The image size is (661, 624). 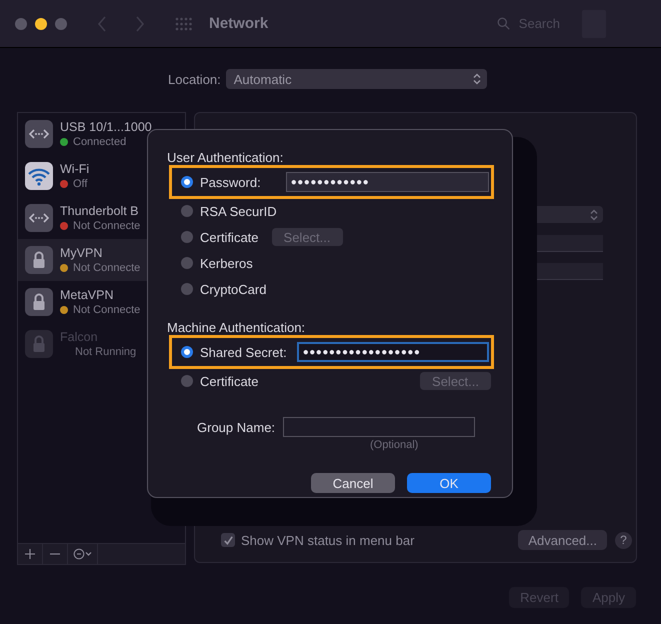 I want to click on password-field: ●●●●●●●●●●●●, so click(x=387, y=182).